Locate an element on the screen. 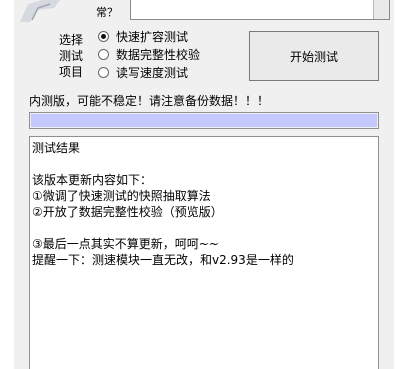 The image size is (408, 369). log-line: ①微调了快速测试的快照抽取算法 is located at coordinates (121, 196).